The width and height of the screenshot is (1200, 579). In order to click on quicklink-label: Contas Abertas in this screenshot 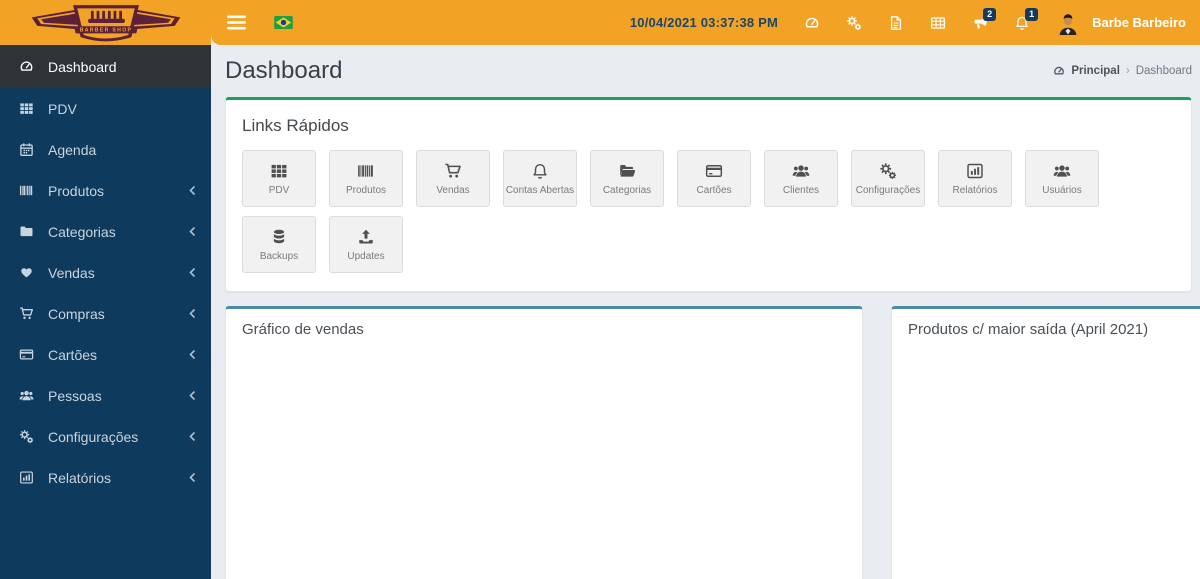, I will do `click(540, 190)`.